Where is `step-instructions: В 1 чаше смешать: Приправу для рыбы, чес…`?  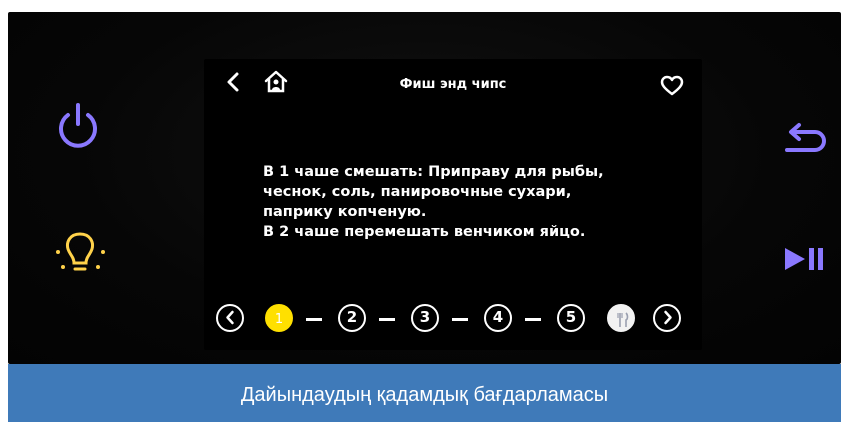
step-instructions: В 1 чаше смешать: Приправу для рыбы, чес… is located at coordinates (463, 202).